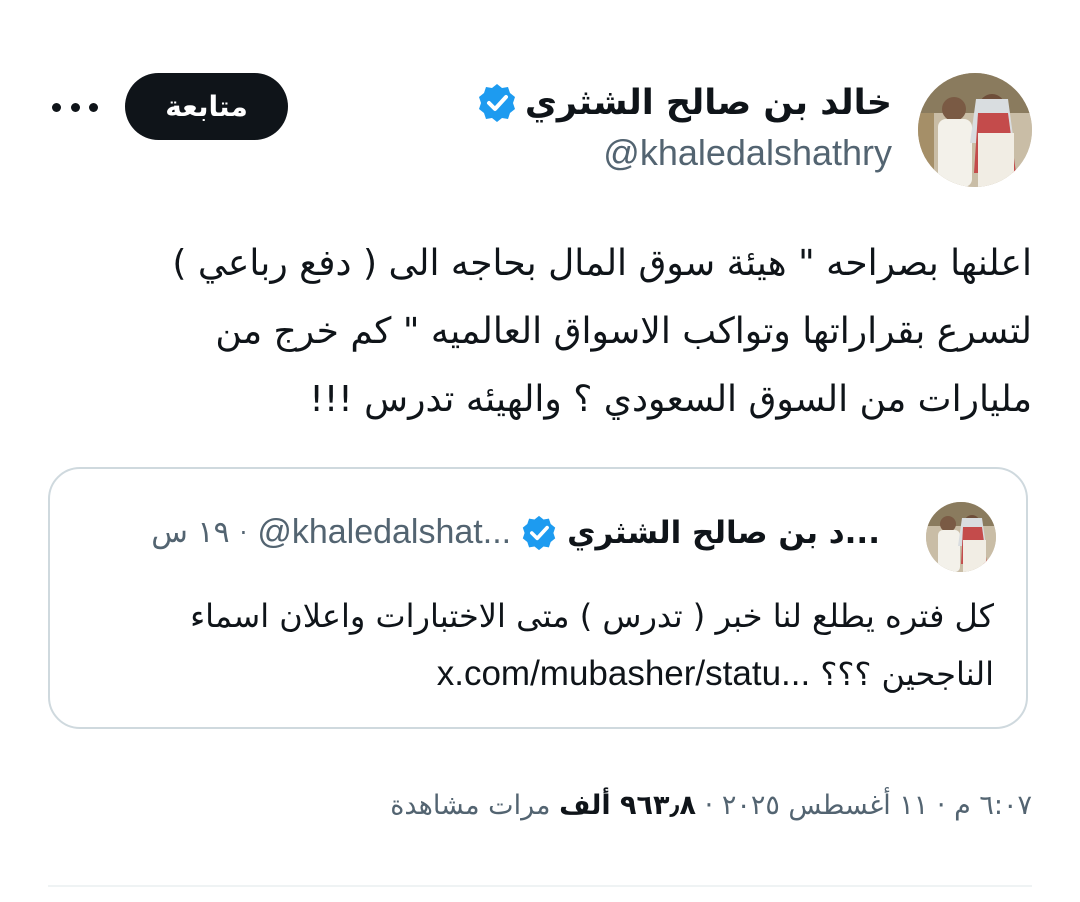 This screenshot has height=902, width=1080. I want to click on author-display-name: خالد بن صالح الشثري, so click(708, 103).